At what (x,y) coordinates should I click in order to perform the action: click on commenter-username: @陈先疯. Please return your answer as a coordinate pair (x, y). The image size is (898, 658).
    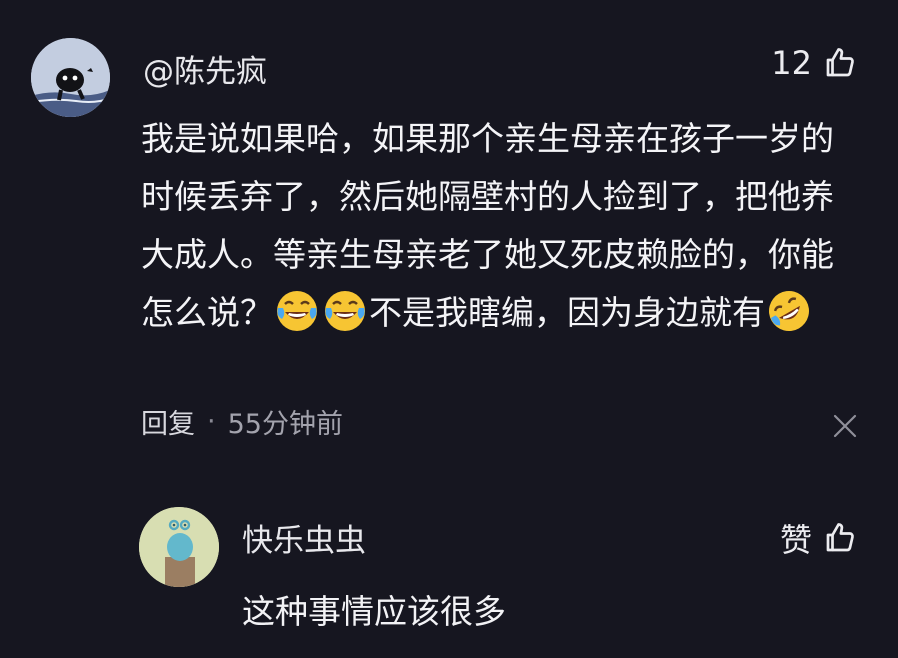
    Looking at the image, I should click on (205, 68).